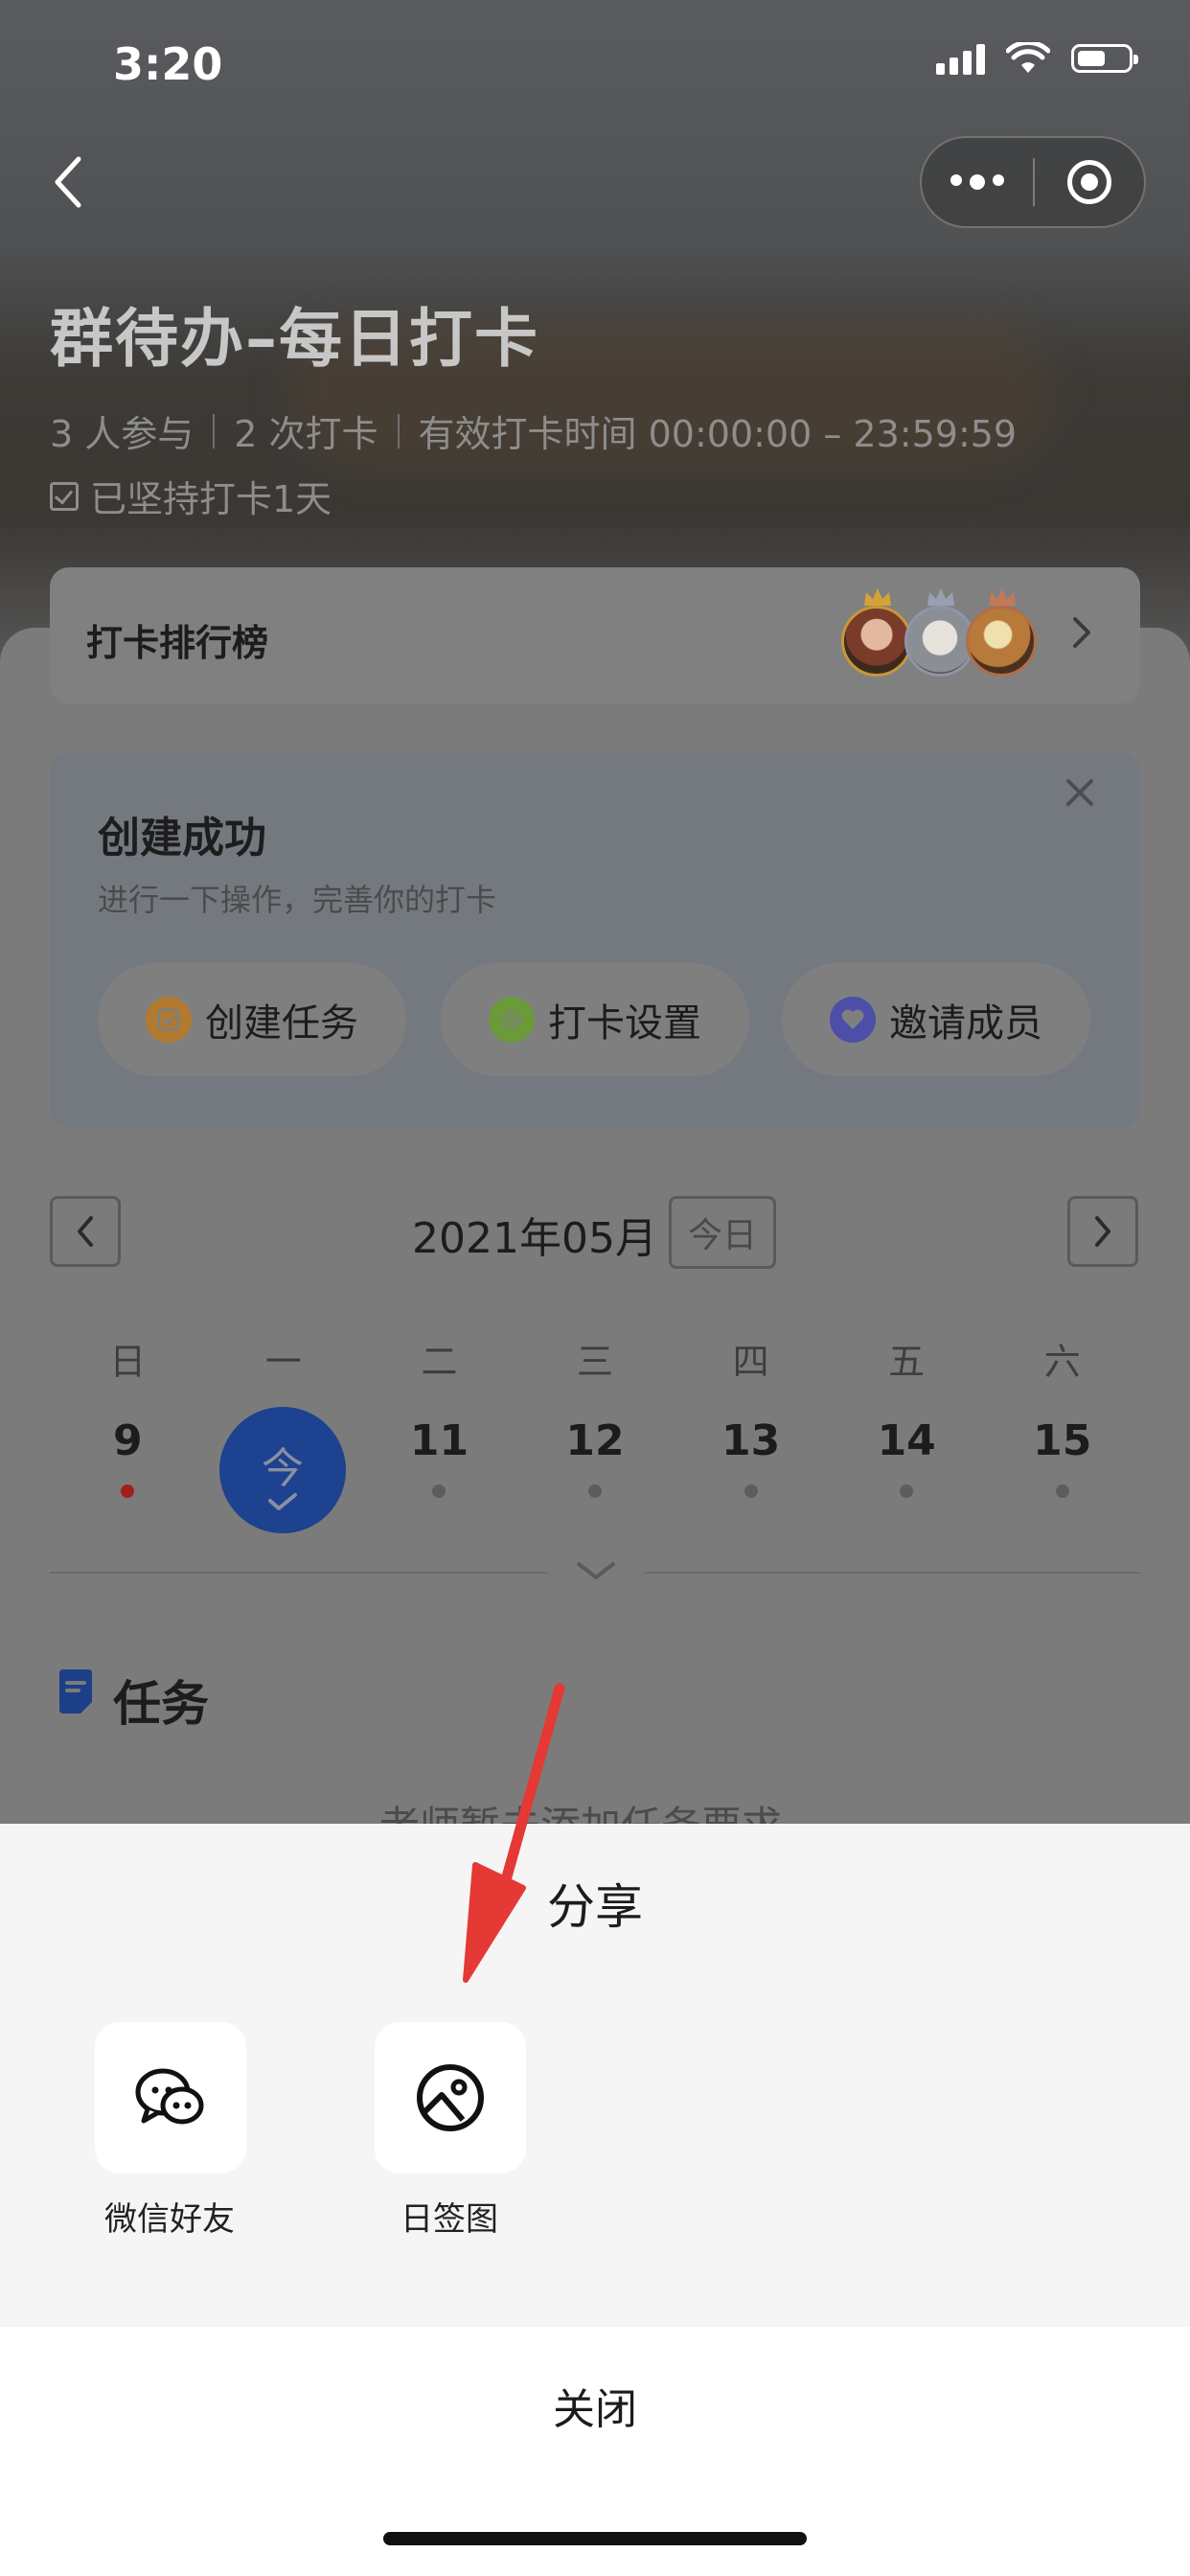 The width and height of the screenshot is (1190, 2576). What do you see at coordinates (596, 1570) in the screenshot?
I see `chevron-down-icon` at bounding box center [596, 1570].